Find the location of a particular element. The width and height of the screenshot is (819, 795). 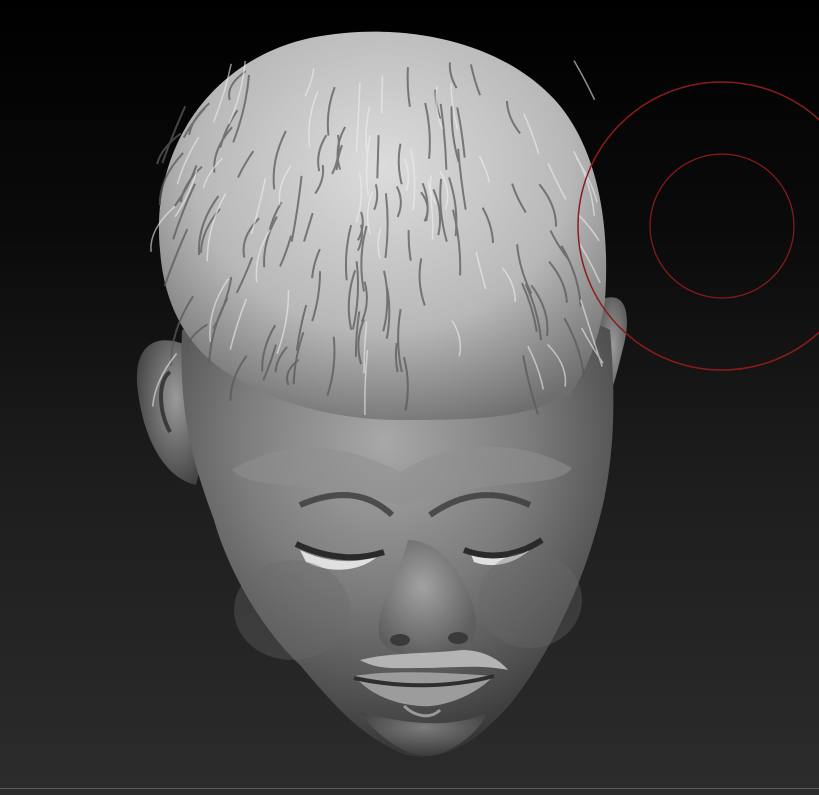

brush-inner-ring is located at coordinates (722, 226).